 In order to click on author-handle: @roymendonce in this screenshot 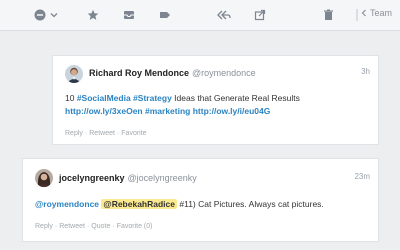, I will do `click(224, 73)`.